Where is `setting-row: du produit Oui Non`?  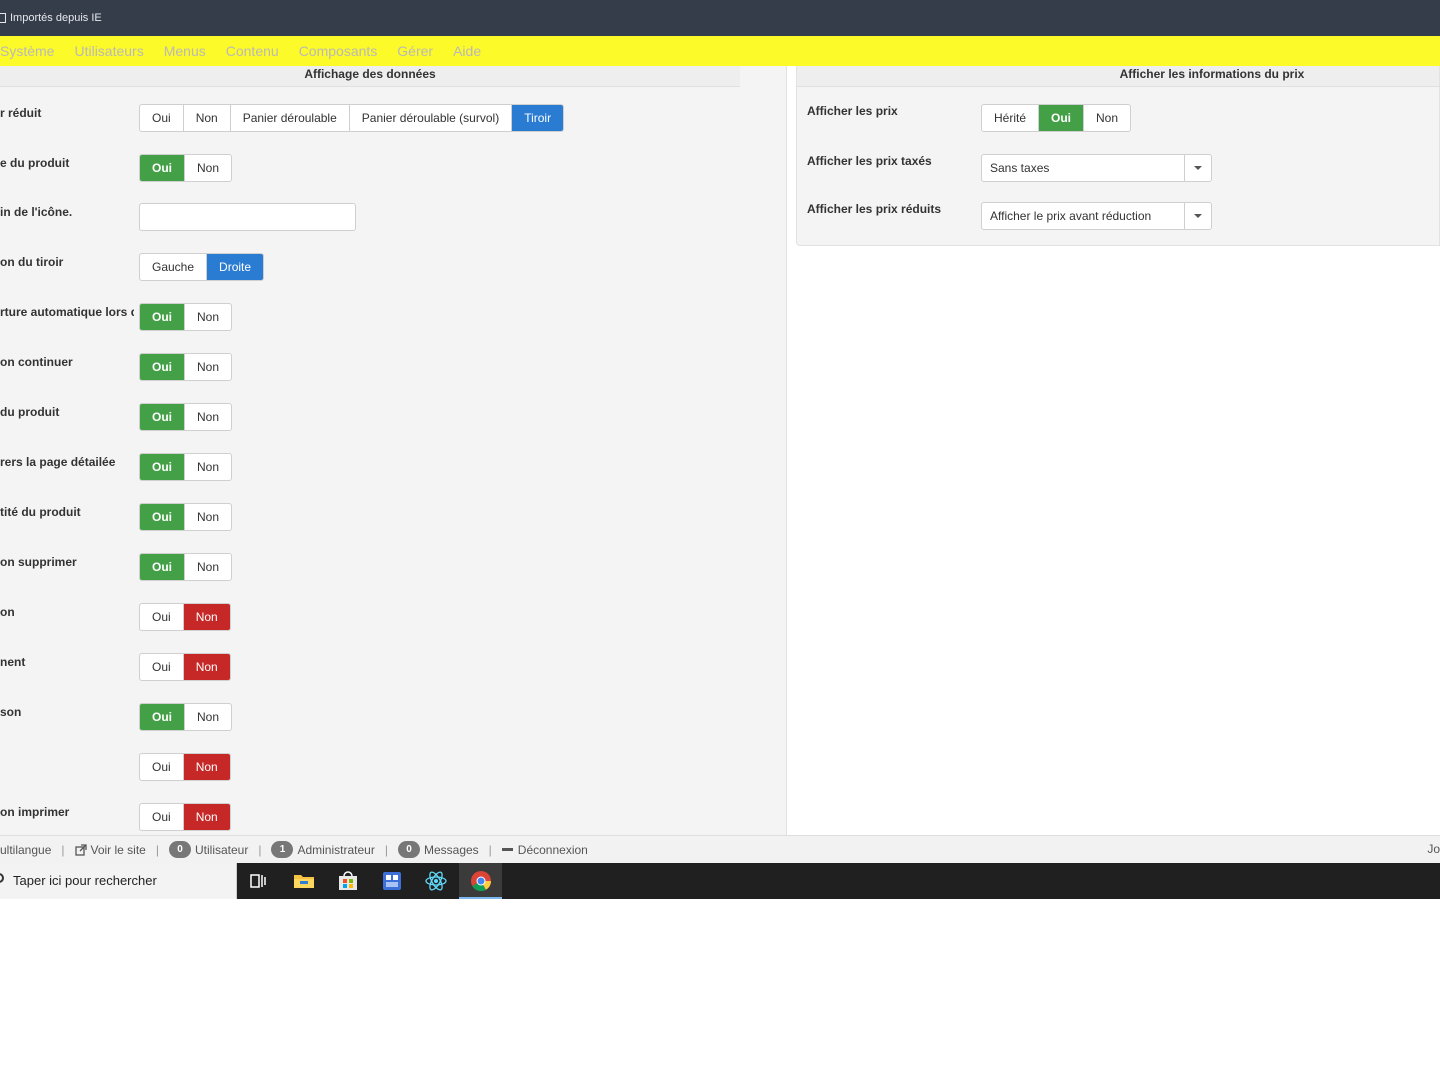
setting-row: du produit Oui Non is located at coordinates (380, 417).